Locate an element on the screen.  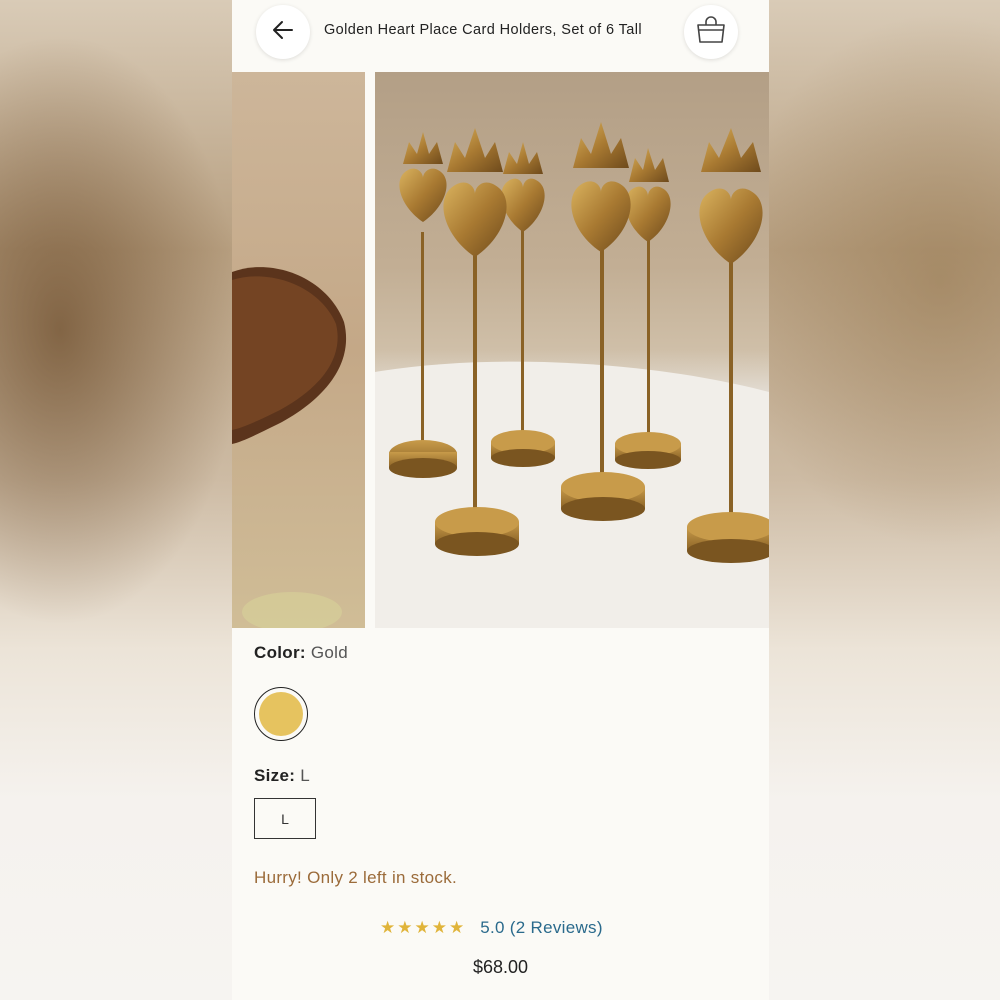
color-swatch-gold is located at coordinates (281, 714).